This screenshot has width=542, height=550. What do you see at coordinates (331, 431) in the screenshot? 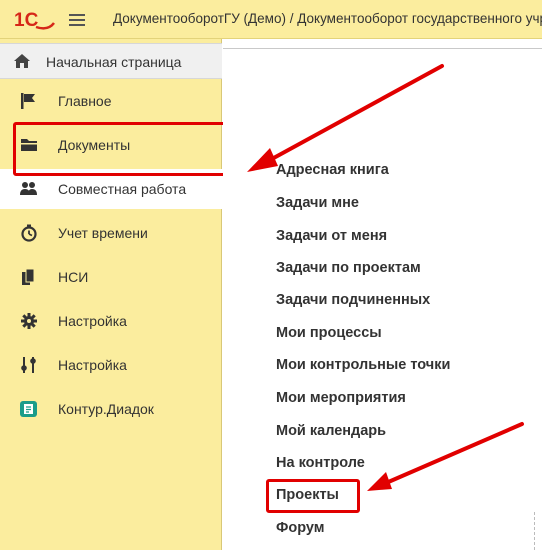
I see `menu-link-my-calendar: Мой календарь` at bounding box center [331, 431].